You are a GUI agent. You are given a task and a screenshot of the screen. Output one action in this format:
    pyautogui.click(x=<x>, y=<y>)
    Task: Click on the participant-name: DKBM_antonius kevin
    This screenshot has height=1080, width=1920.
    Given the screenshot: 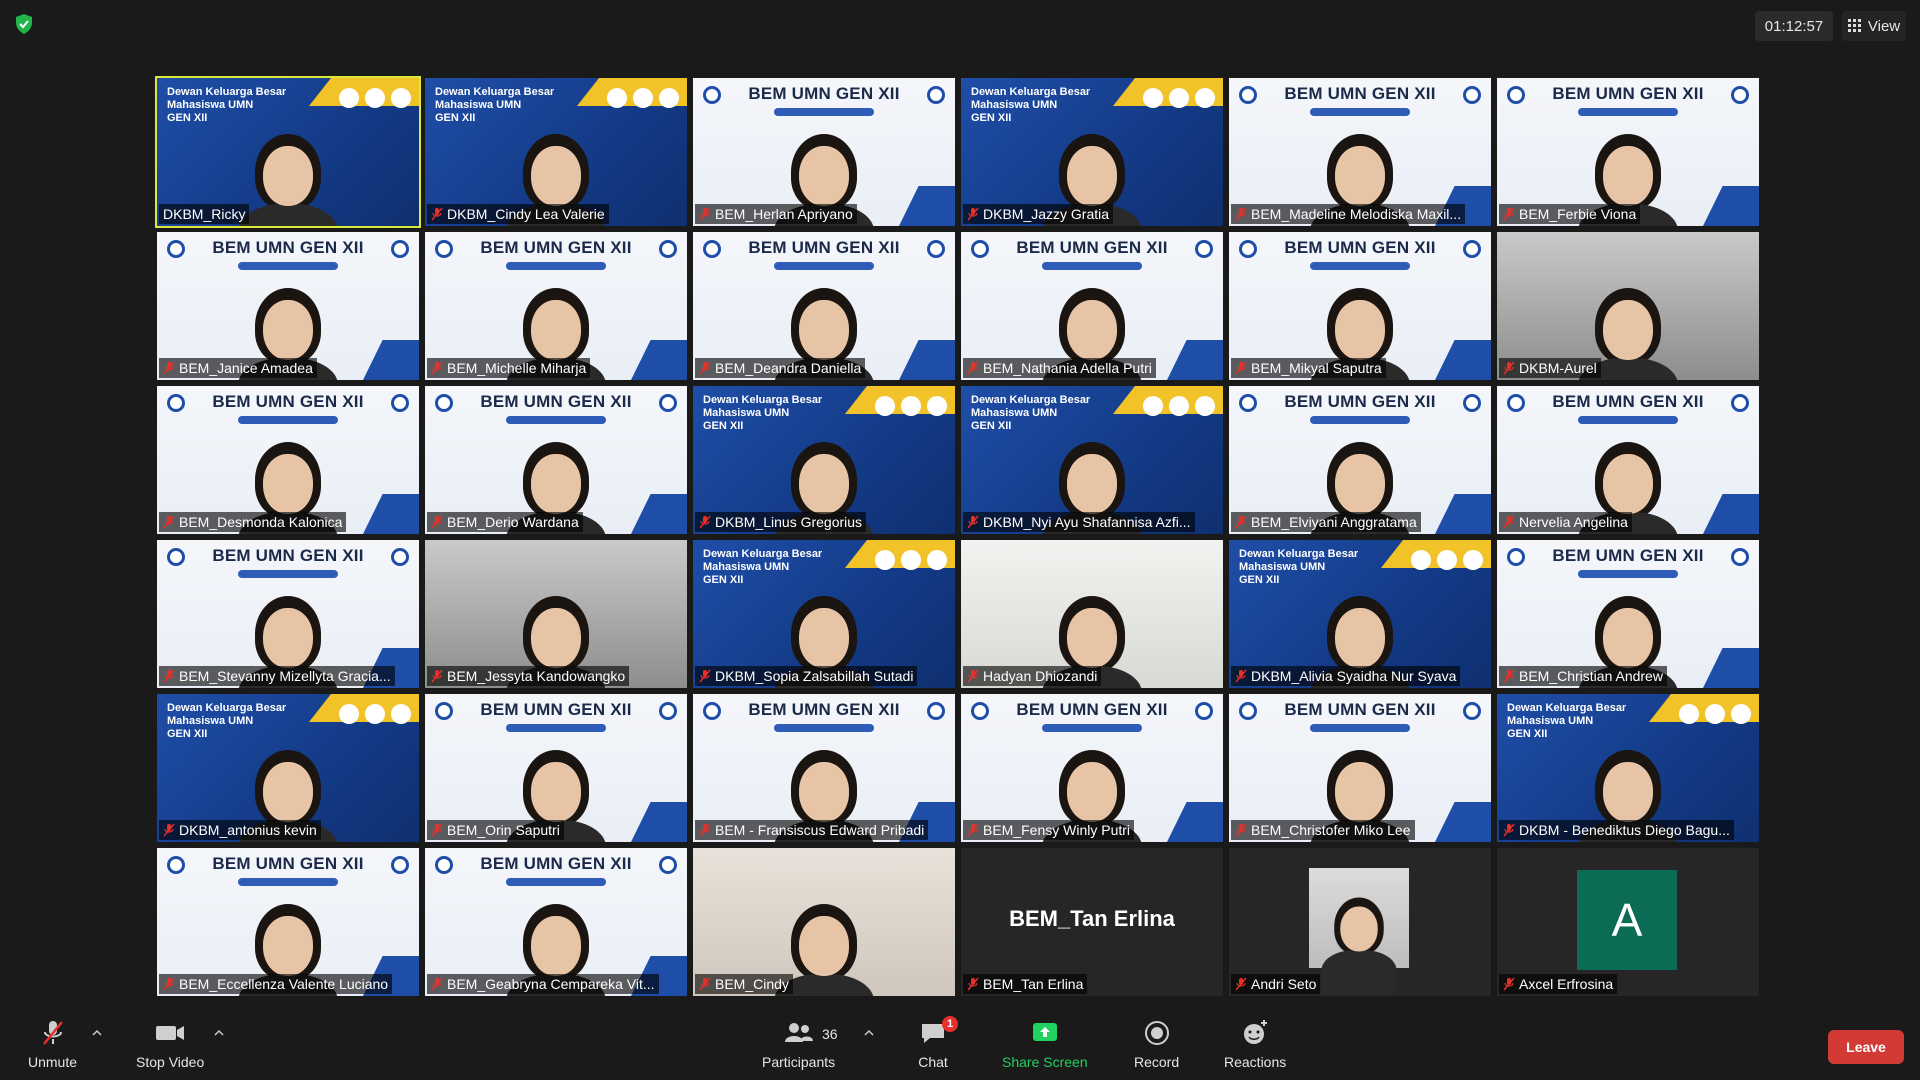 What is the action you would take?
    pyautogui.click(x=248, y=830)
    